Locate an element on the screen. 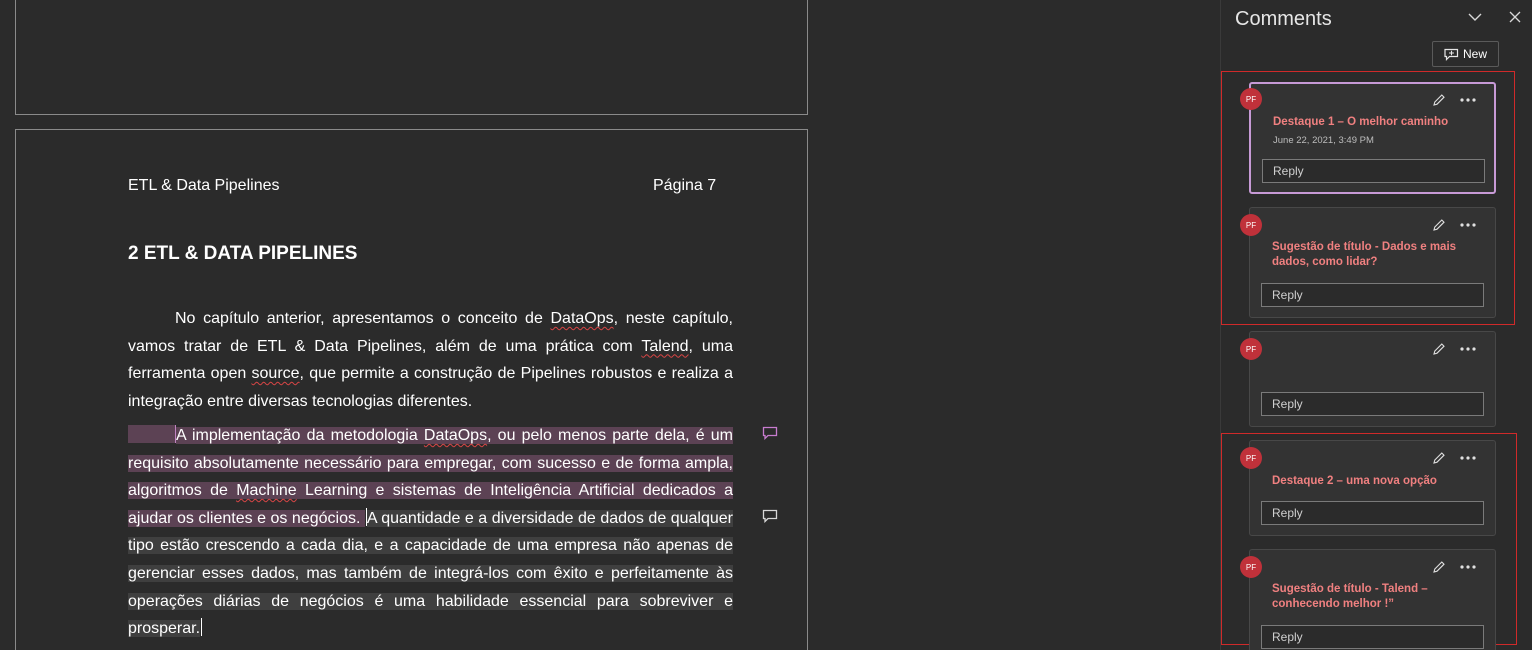  comment-text: Destaque 2 – uma nova opção is located at coordinates (1354, 481).